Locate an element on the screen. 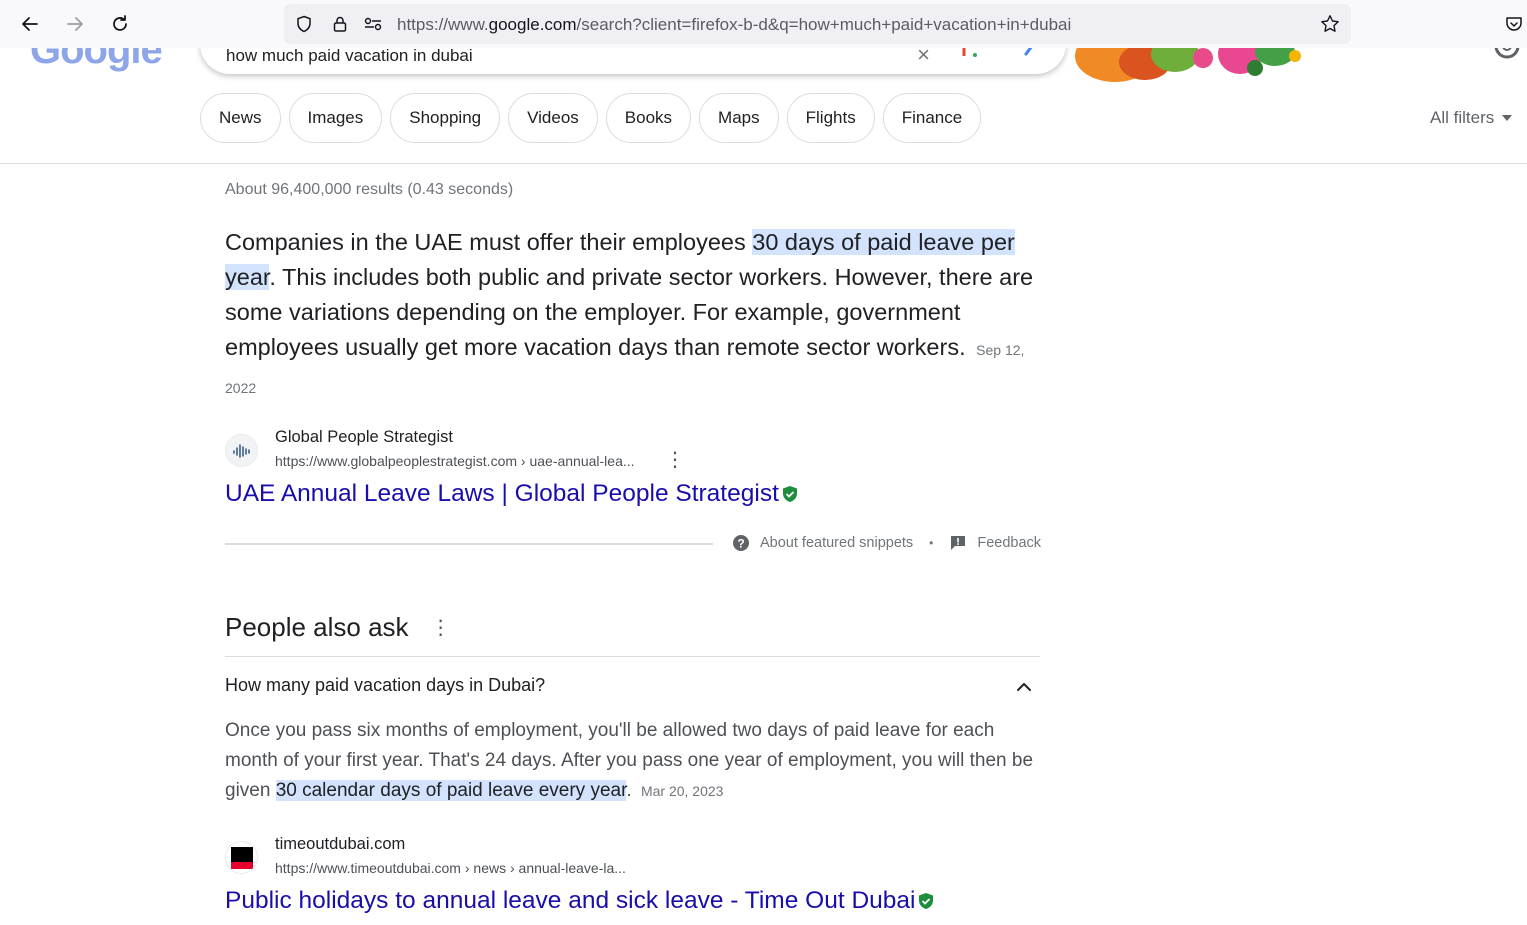 This screenshot has height=925, width=1527. all-filters-button: All filters is located at coordinates (1471, 118).